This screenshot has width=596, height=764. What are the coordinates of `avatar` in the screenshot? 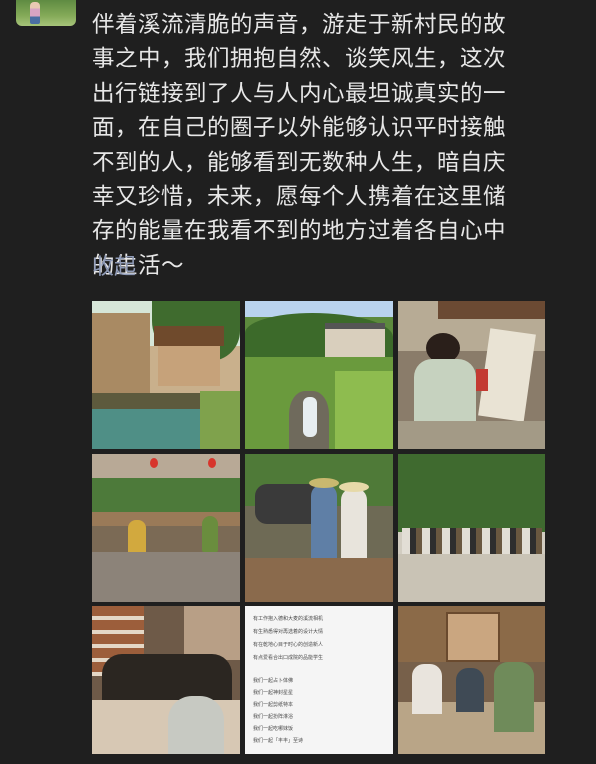 It's located at (46, 13).